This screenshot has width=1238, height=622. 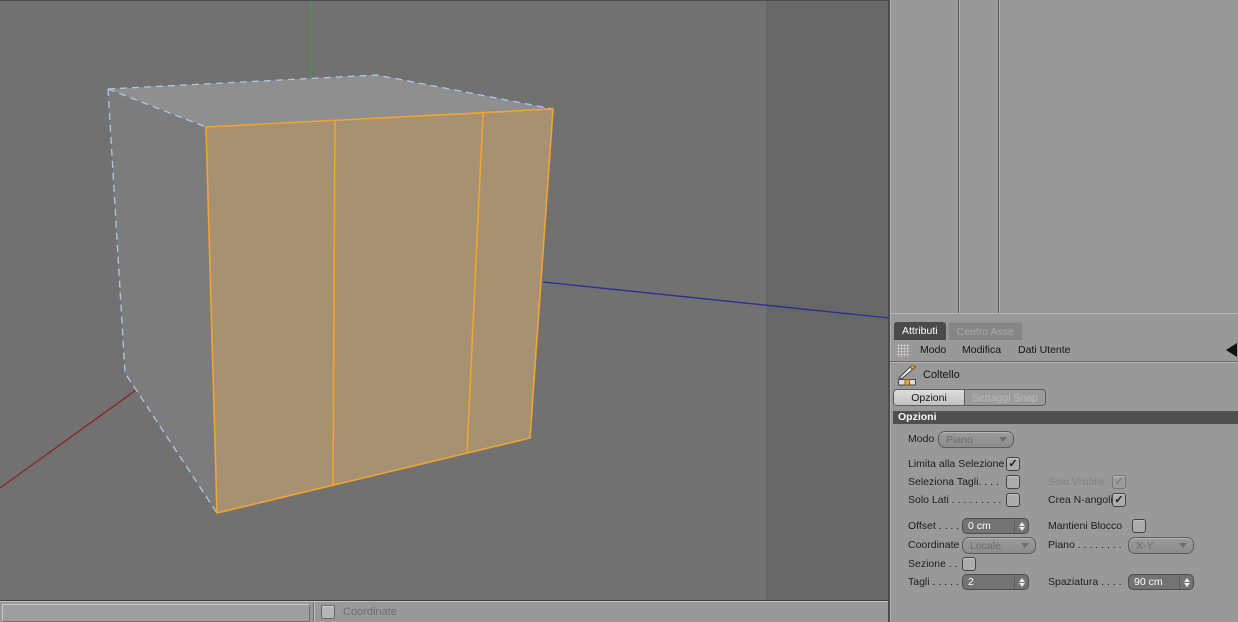 What do you see at coordinates (929, 397) in the screenshot?
I see `opzioni-tab-button: Opzioni` at bounding box center [929, 397].